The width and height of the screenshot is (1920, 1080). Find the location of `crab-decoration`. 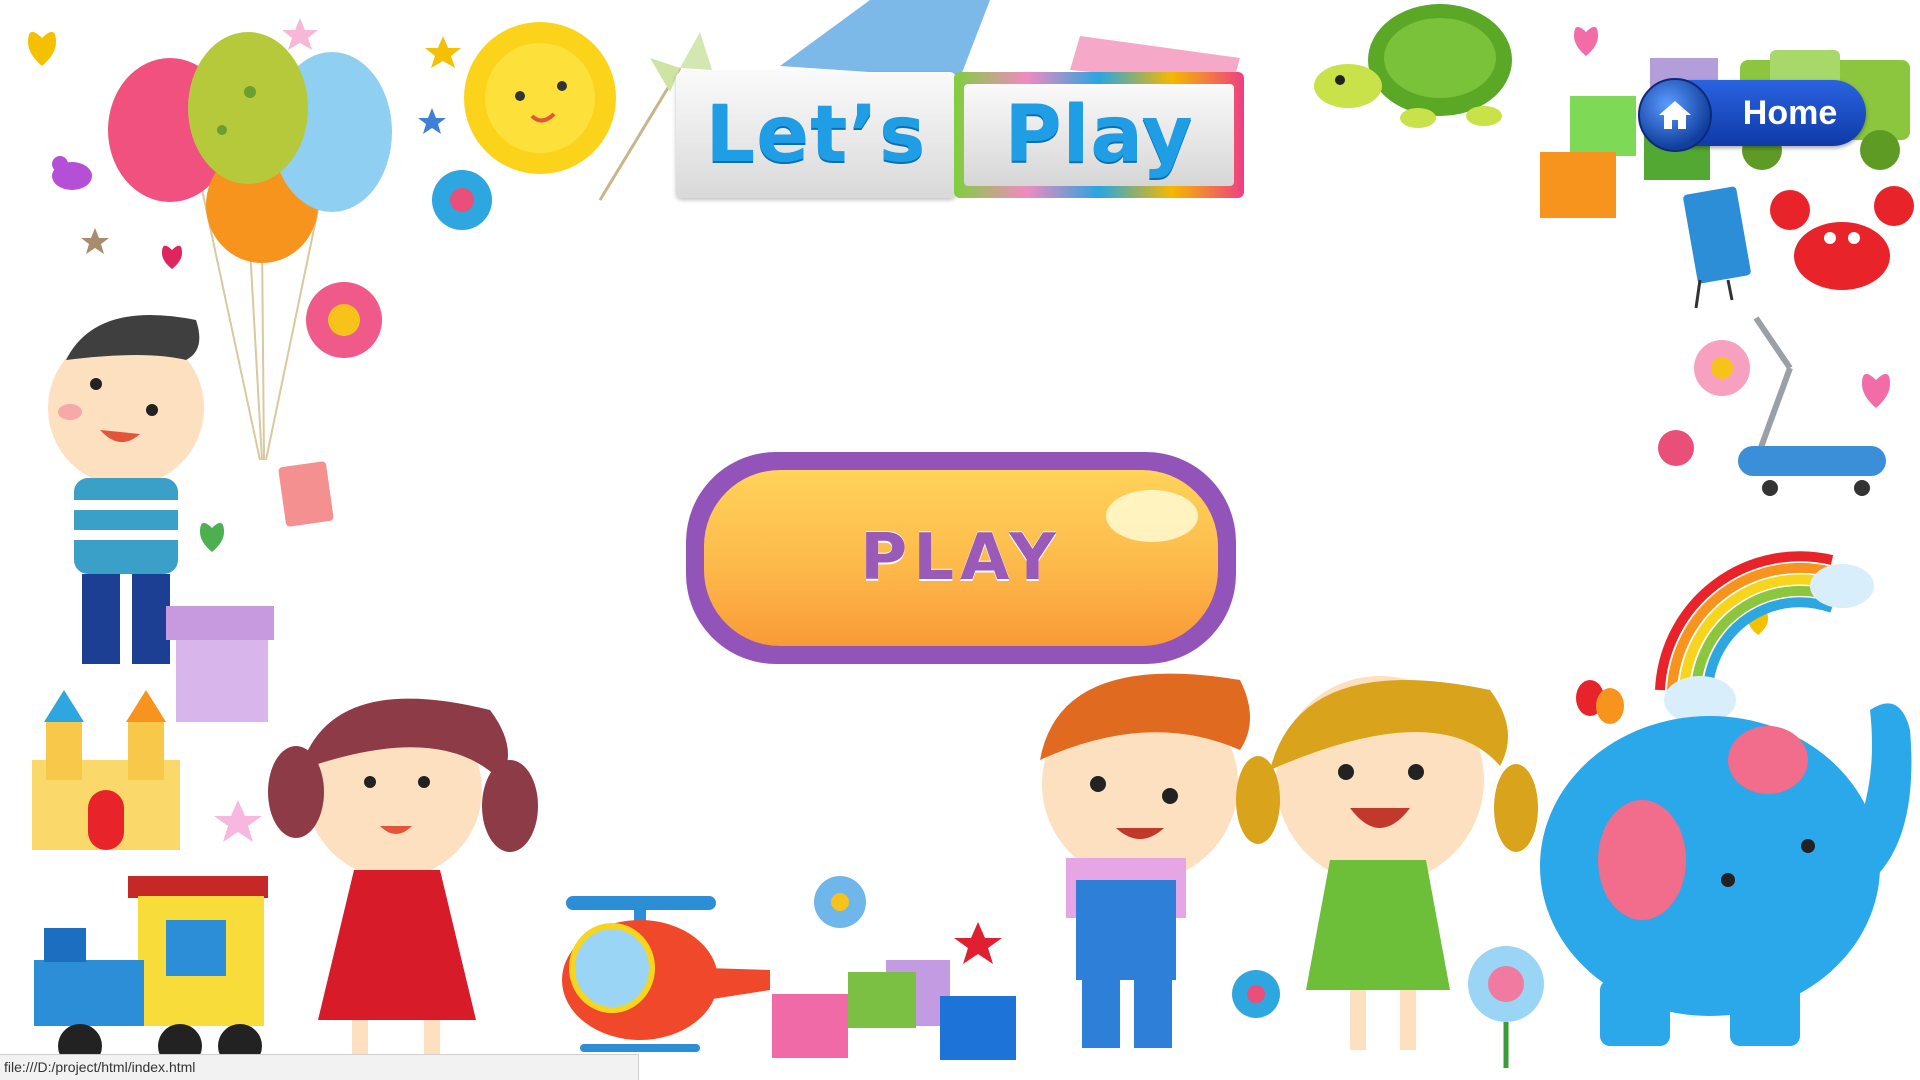

crab-decoration is located at coordinates (1842, 238).